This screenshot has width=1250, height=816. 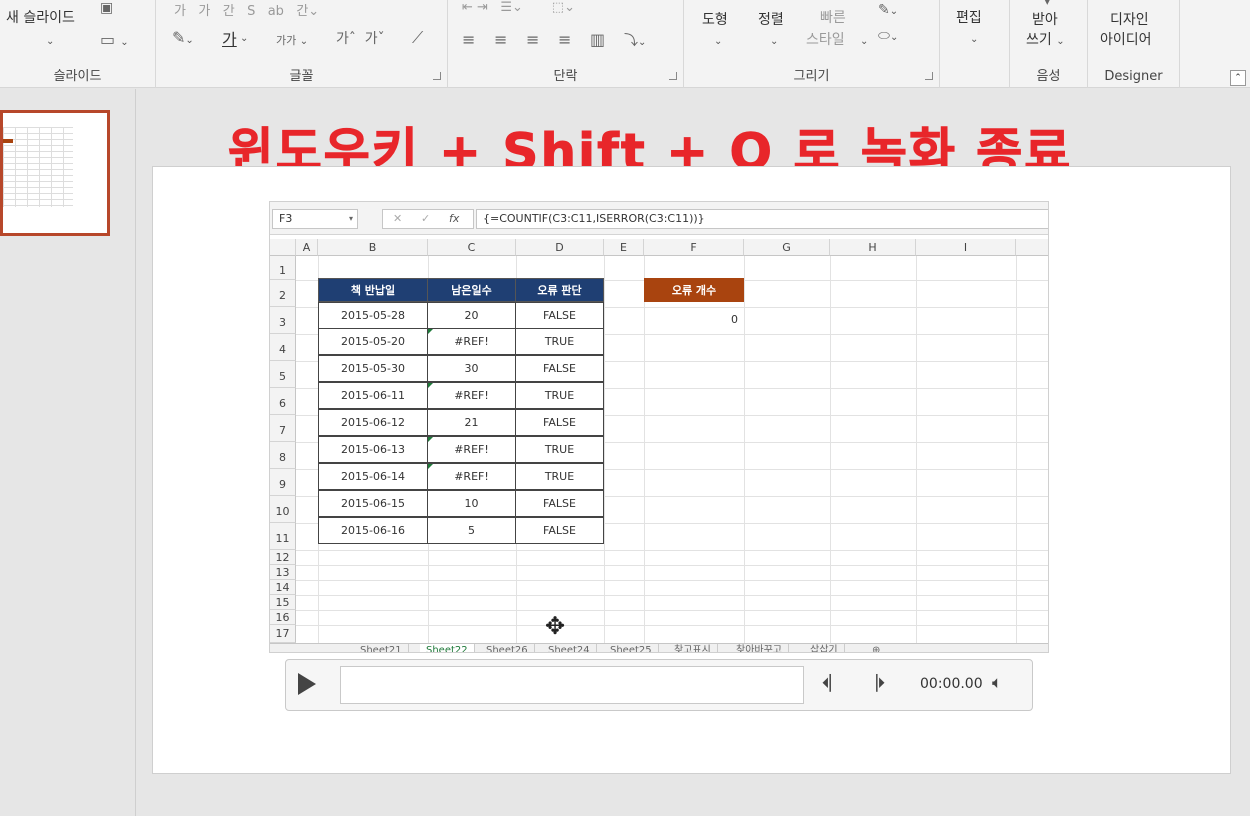 I want to click on shapes-button: 도형, so click(x=715, y=20).